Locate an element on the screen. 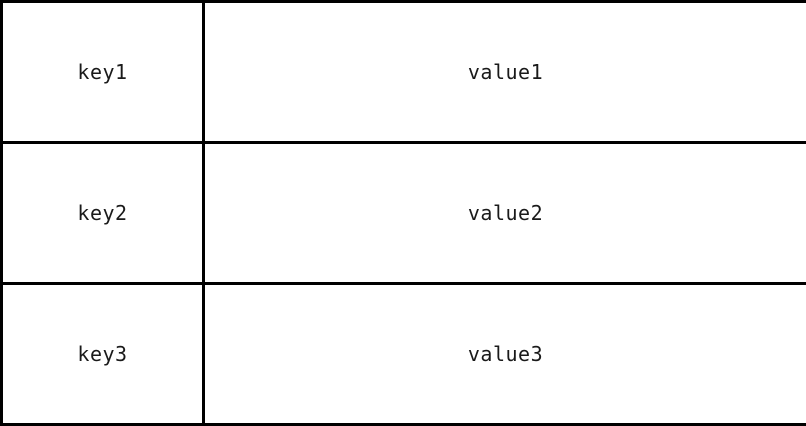  key-cell: key2 is located at coordinates (103, 213).